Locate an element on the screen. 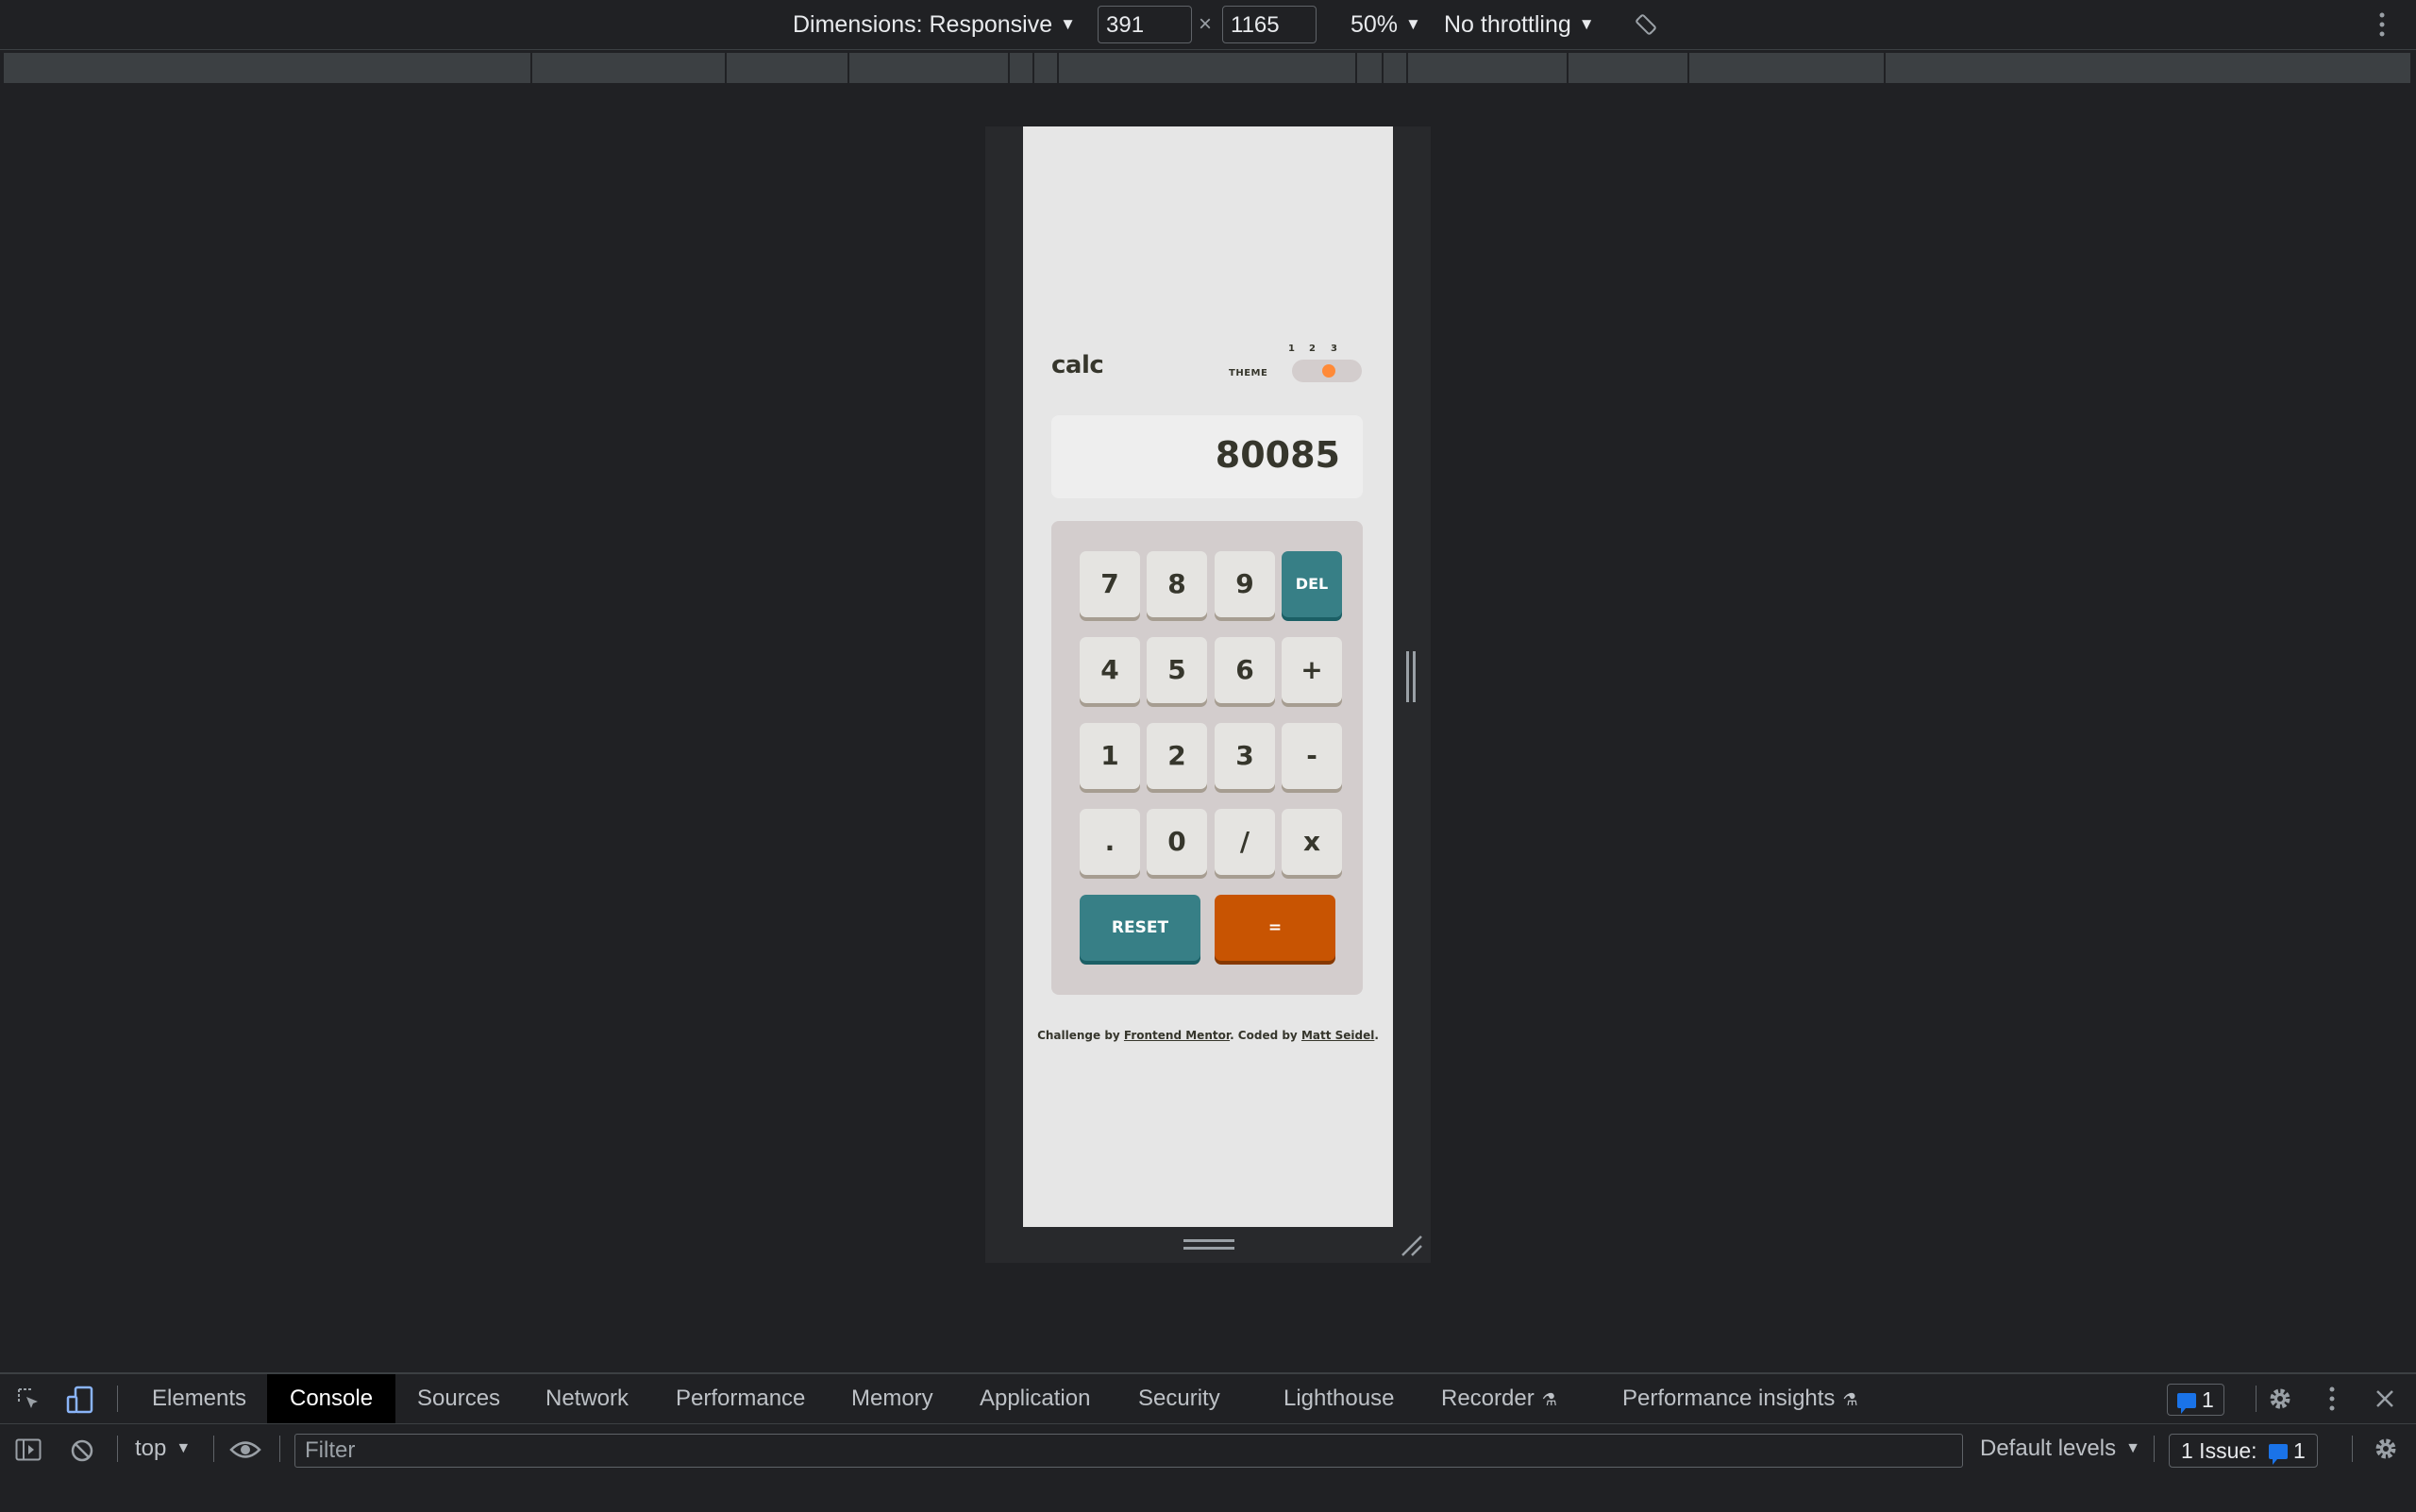 This screenshot has height=1512, width=2416. context-dropdown: top ▼ is located at coordinates (163, 1448).